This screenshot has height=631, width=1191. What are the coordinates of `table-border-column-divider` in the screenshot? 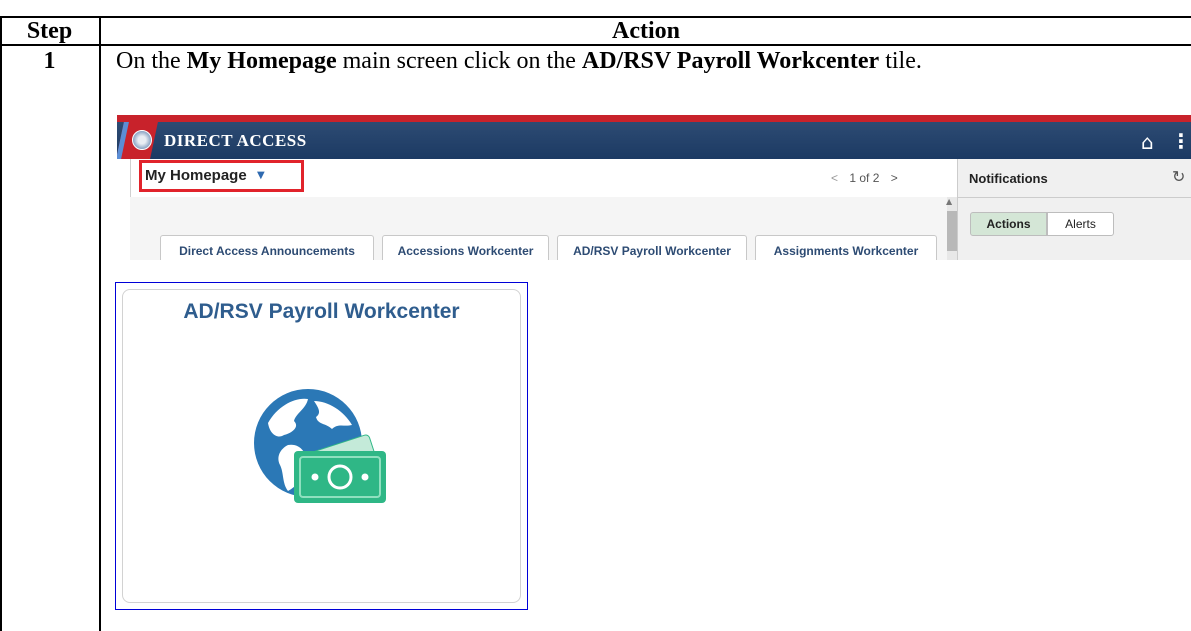 It's located at (100, 323).